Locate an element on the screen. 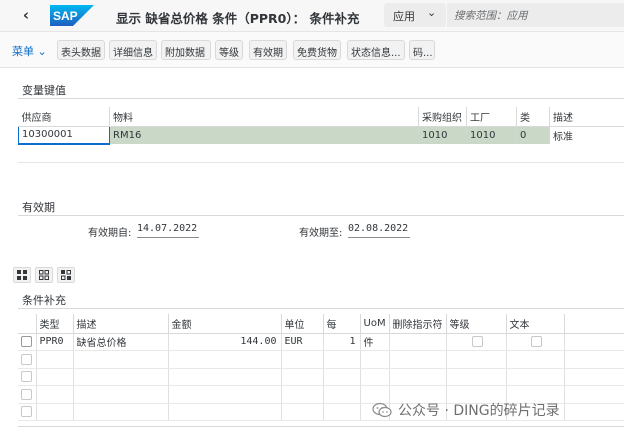  search-input: 搜索范围：应用 is located at coordinates (535, 15).